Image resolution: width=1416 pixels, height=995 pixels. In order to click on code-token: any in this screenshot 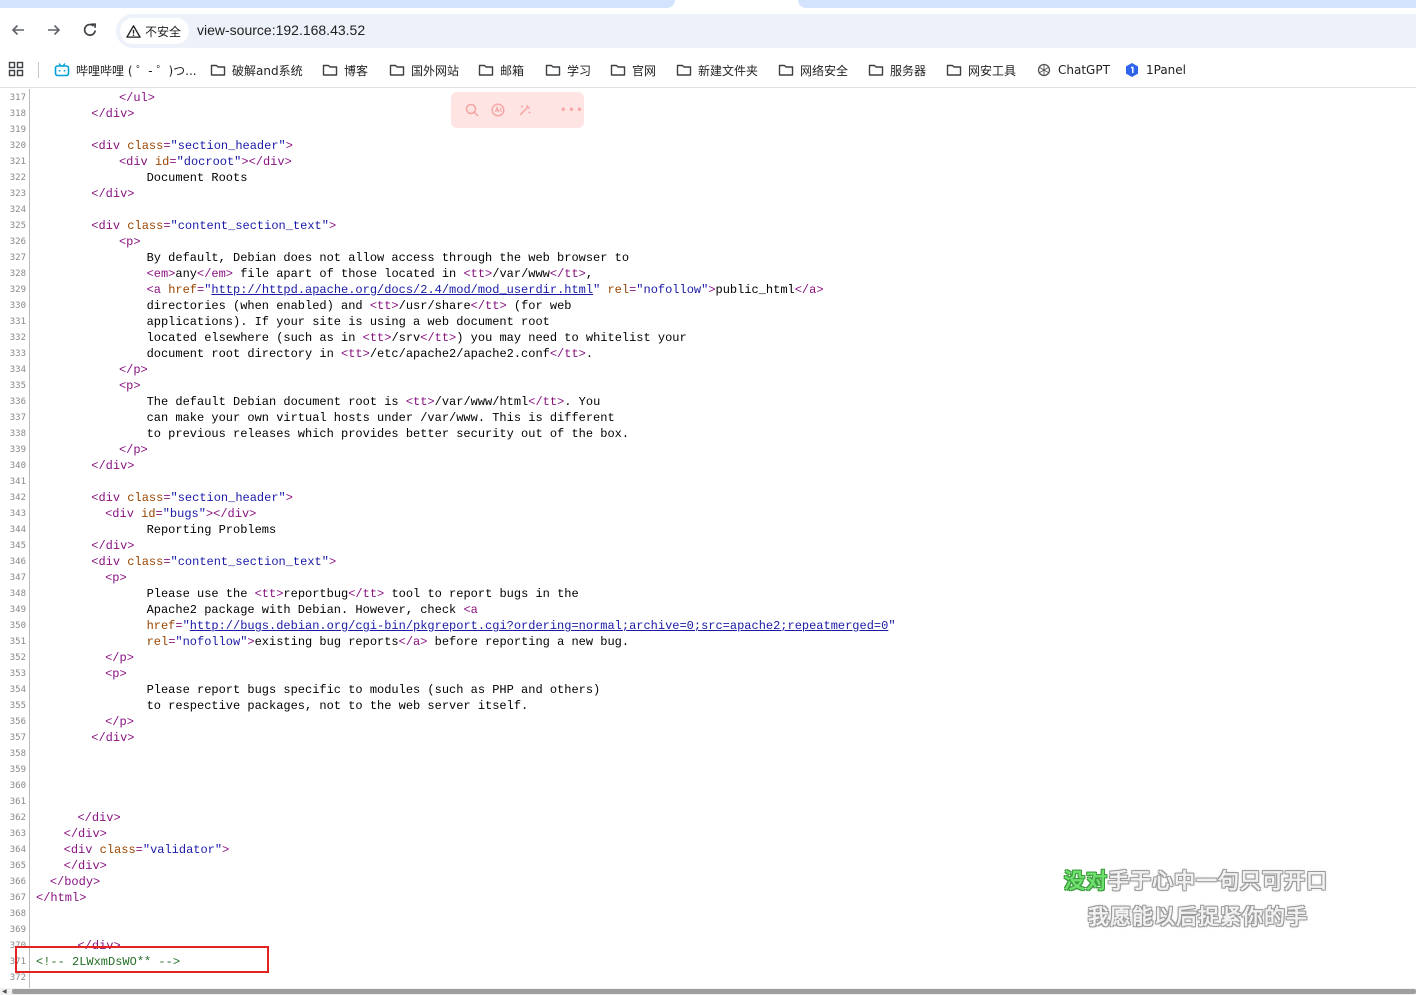, I will do `click(186, 274)`.